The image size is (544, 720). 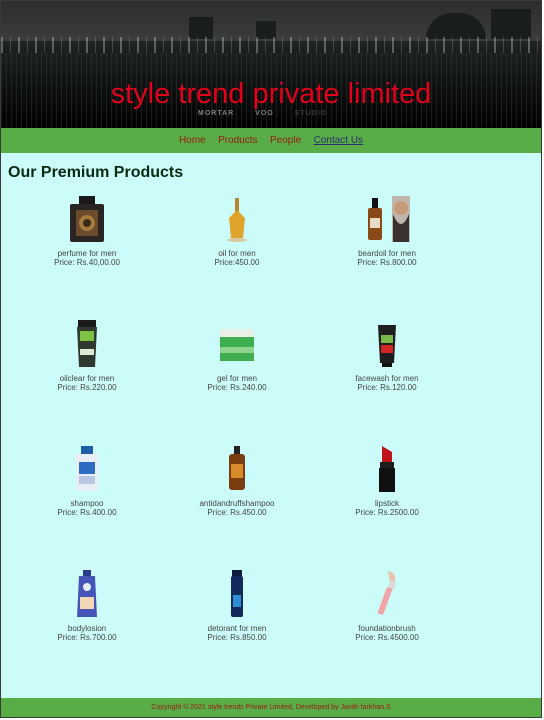 I want to click on product-card: oilclear for men Price: Rs.220.00, so click(x=87, y=356).